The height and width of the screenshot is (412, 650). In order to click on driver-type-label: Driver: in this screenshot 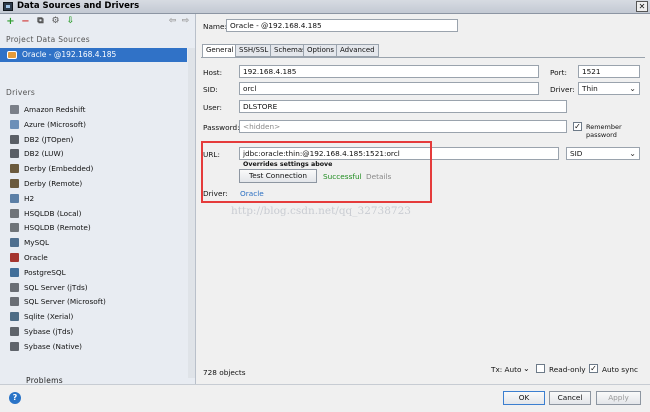, I will do `click(562, 89)`.